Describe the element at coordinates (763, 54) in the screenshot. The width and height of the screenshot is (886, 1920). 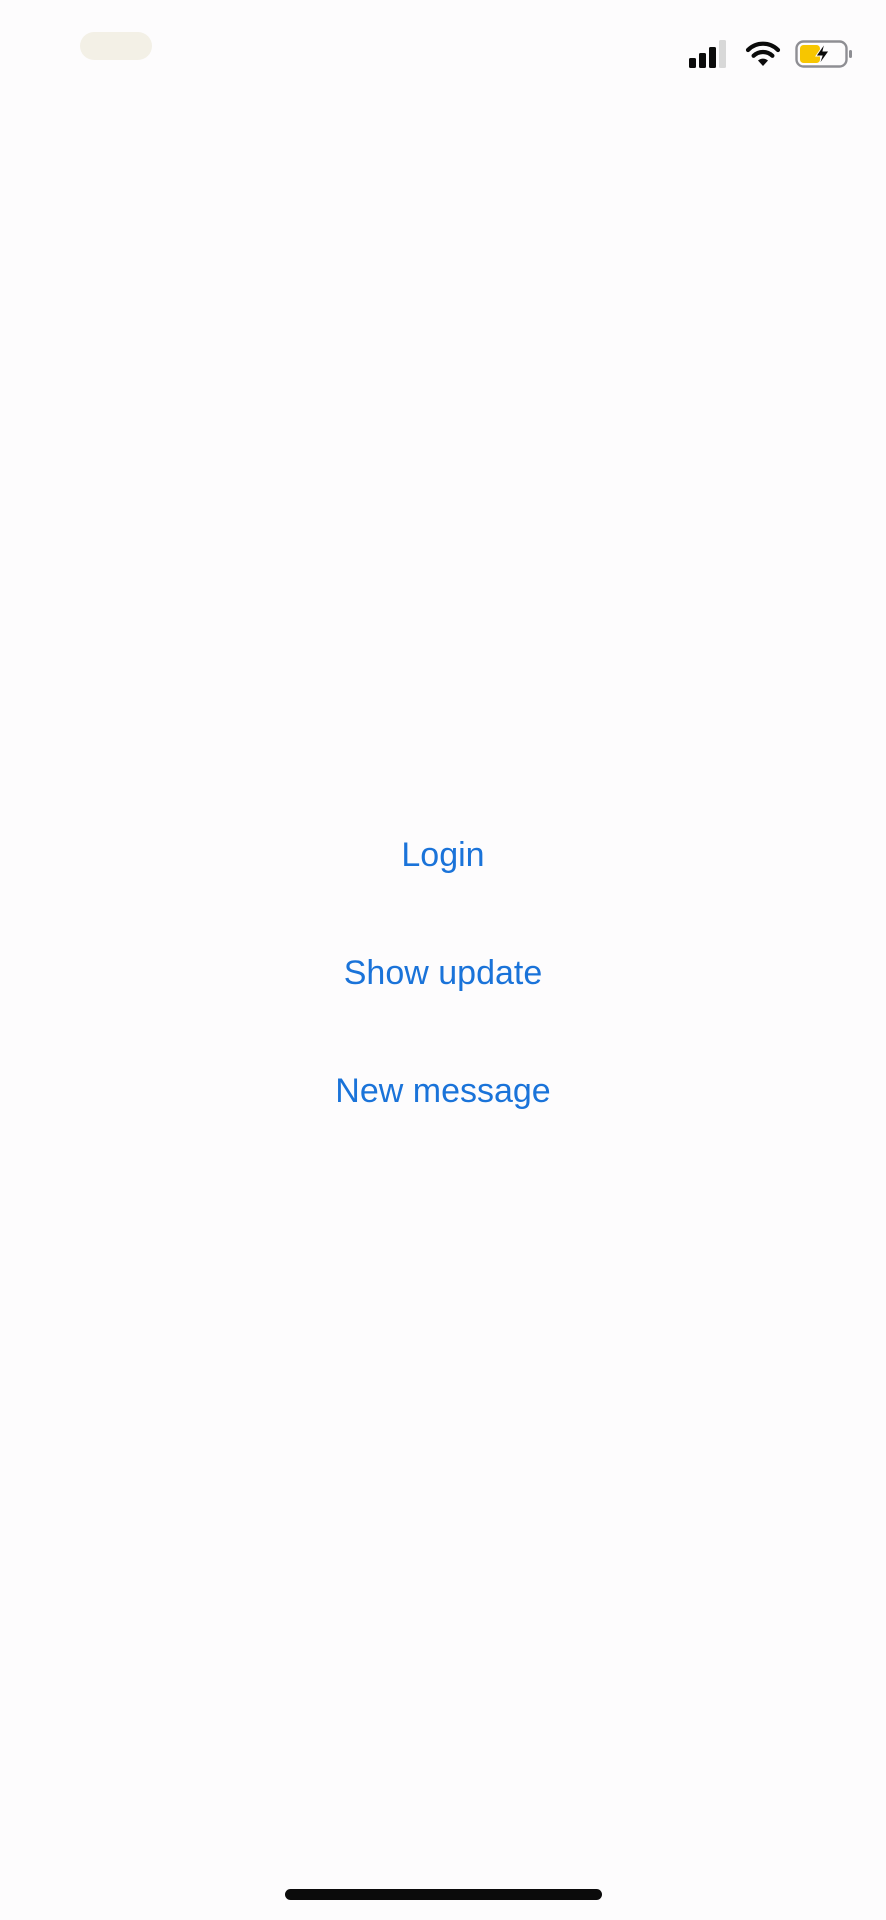
I see `wifi-icon` at that location.